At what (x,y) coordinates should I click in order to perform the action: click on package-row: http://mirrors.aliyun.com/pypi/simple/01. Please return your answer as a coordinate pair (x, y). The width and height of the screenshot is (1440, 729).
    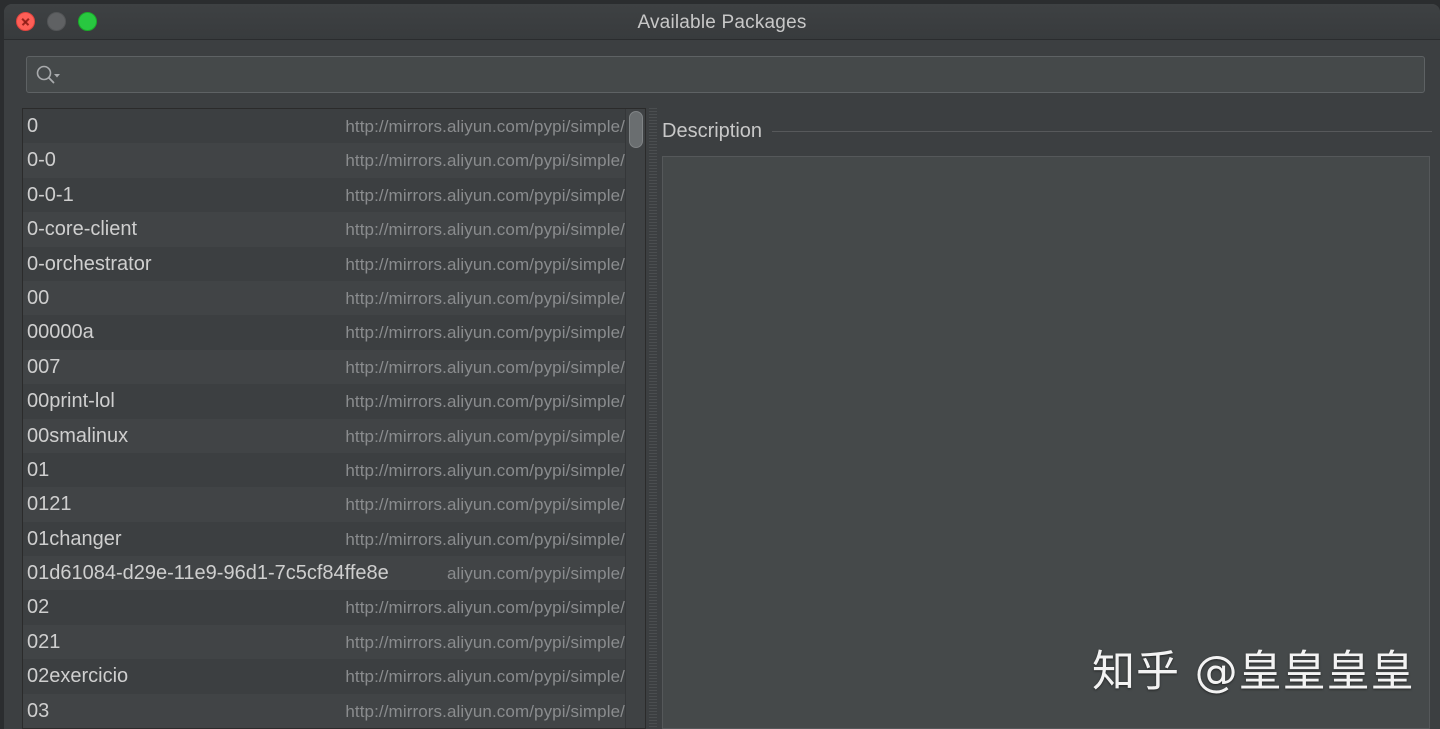
    Looking at the image, I should click on (324, 470).